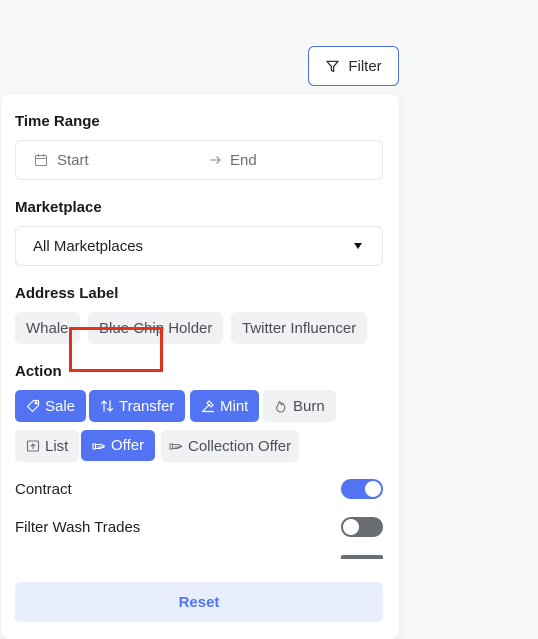 Image resolution: width=538 pixels, height=639 pixels. Describe the element at coordinates (362, 557) in the screenshot. I see `partially-hidden-toggle` at that location.